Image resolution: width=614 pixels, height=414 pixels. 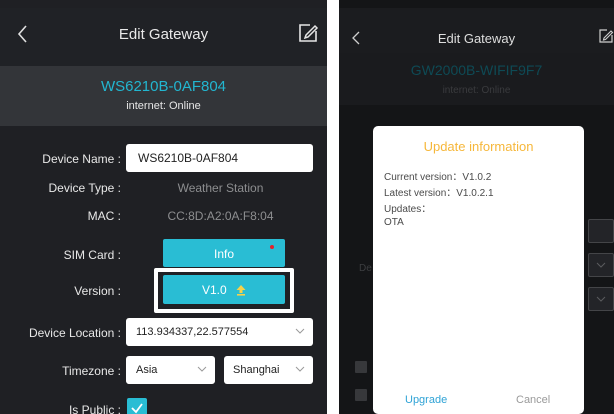 I want to click on device-name-field: WS6210B-0AF804, so click(x=219, y=158).